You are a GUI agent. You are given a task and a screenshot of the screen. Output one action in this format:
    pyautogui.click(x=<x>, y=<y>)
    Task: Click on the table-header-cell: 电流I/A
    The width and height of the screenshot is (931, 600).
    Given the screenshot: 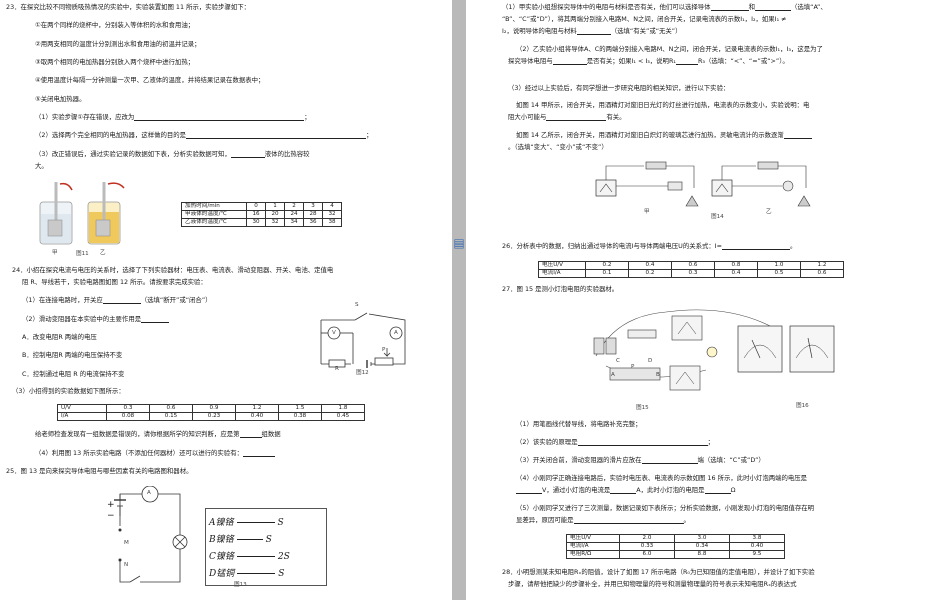 What is the action you would take?
    pyautogui.click(x=593, y=546)
    